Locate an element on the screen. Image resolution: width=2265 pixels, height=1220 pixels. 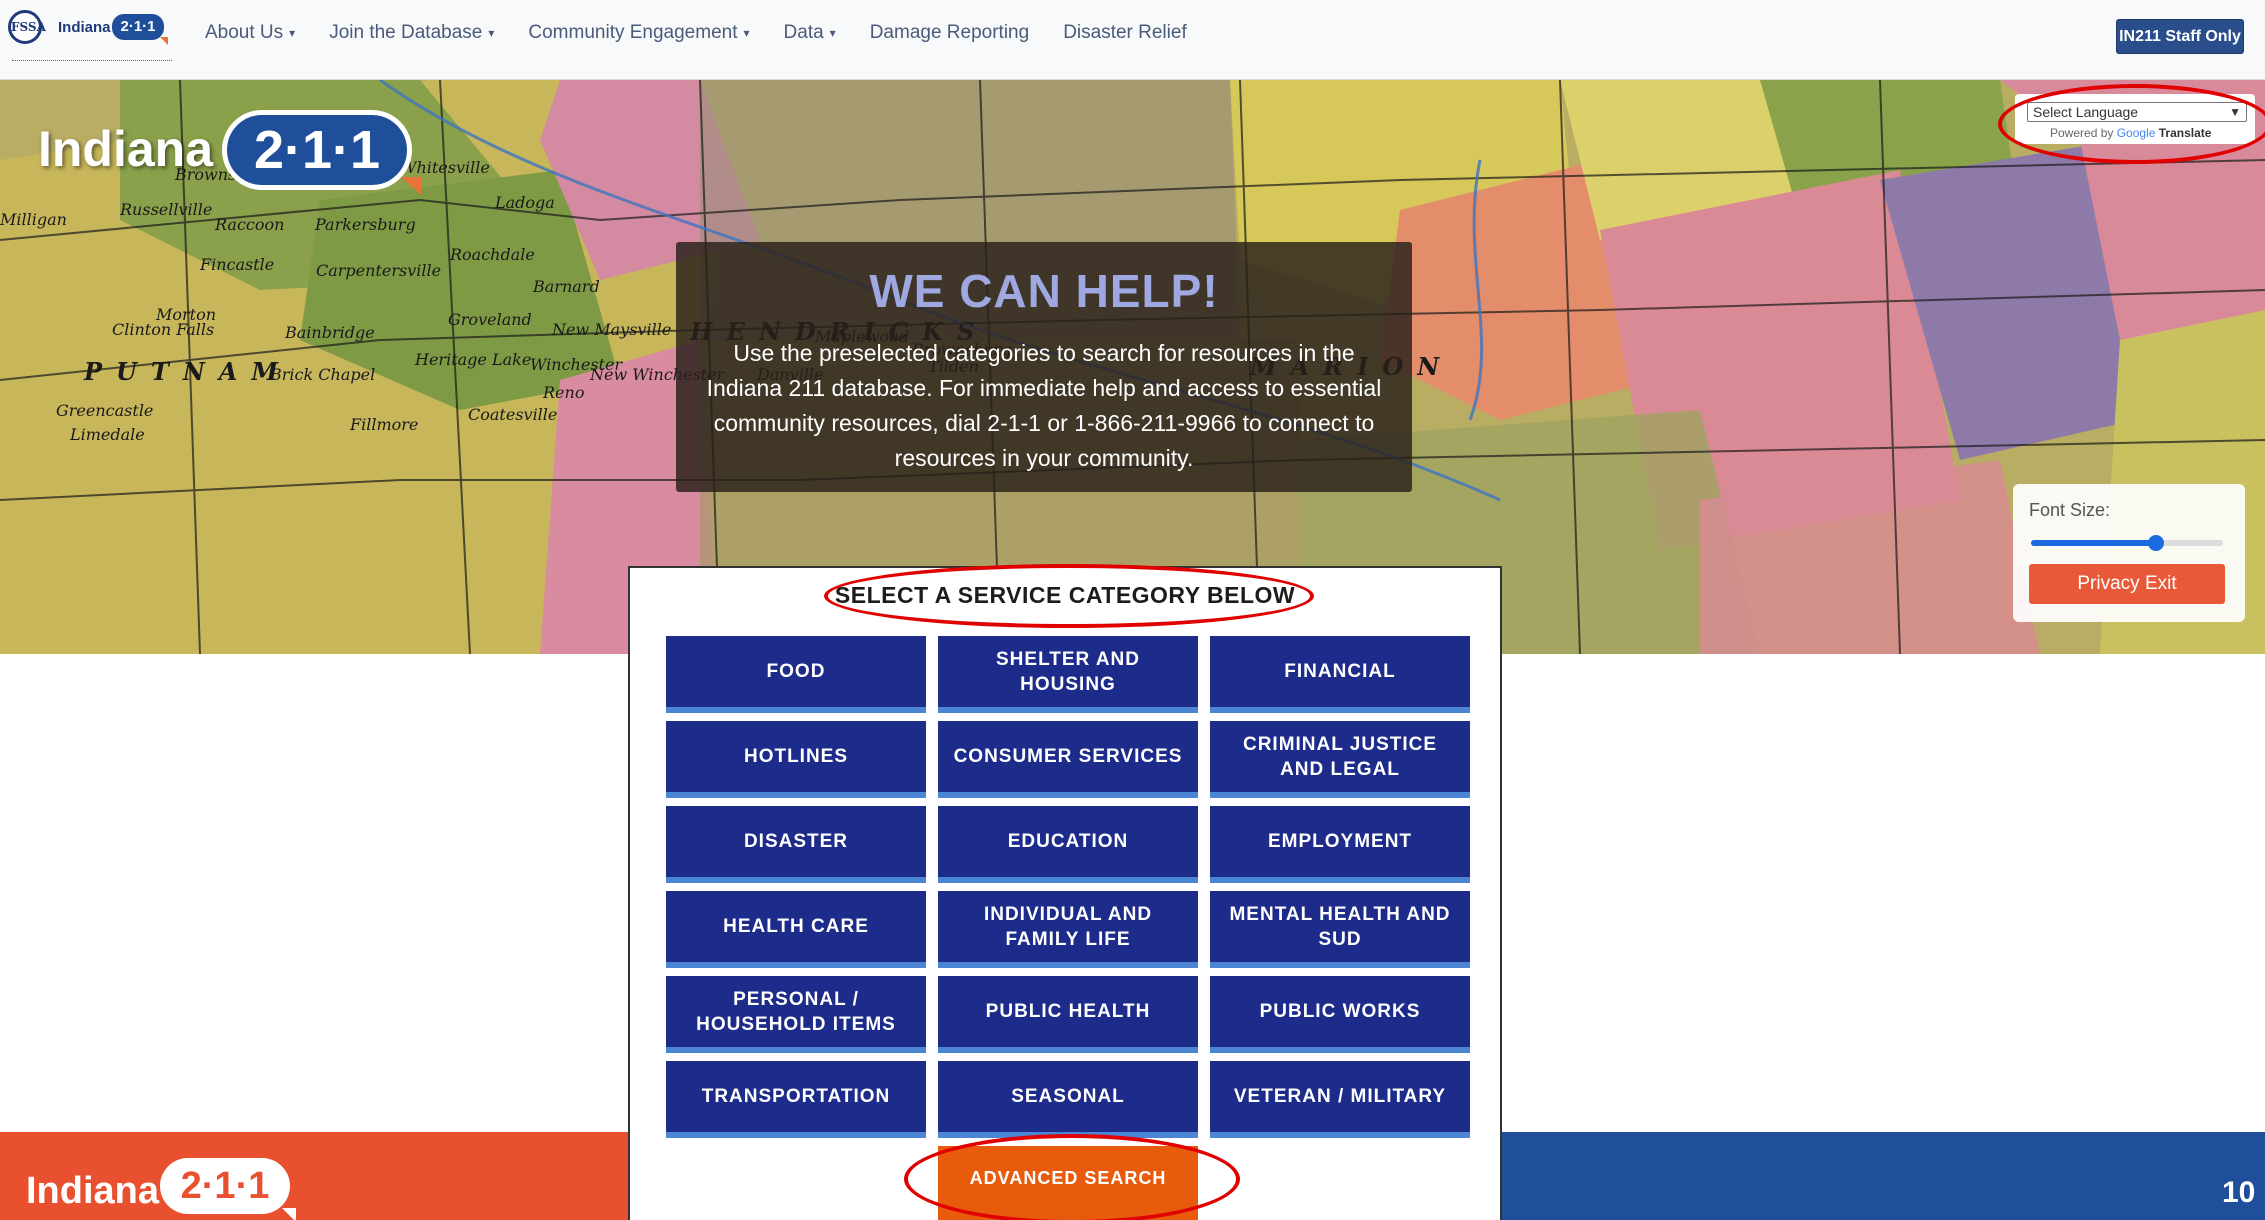
nav-link-data: Data ▾ is located at coordinates (810, 33).